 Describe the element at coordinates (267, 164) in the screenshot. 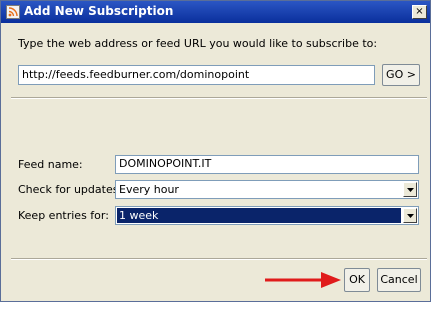

I see `feed-name-input: DOMINOPOINT.IT` at that location.